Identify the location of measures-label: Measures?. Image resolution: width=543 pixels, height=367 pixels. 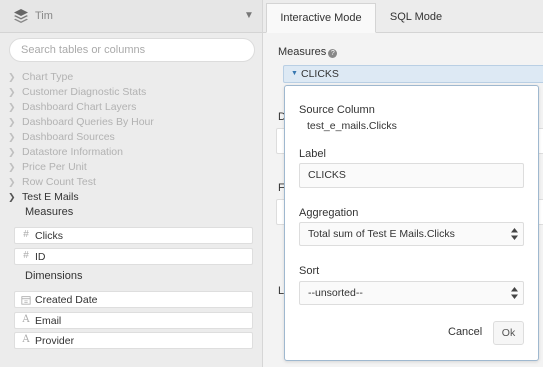
(308, 52).